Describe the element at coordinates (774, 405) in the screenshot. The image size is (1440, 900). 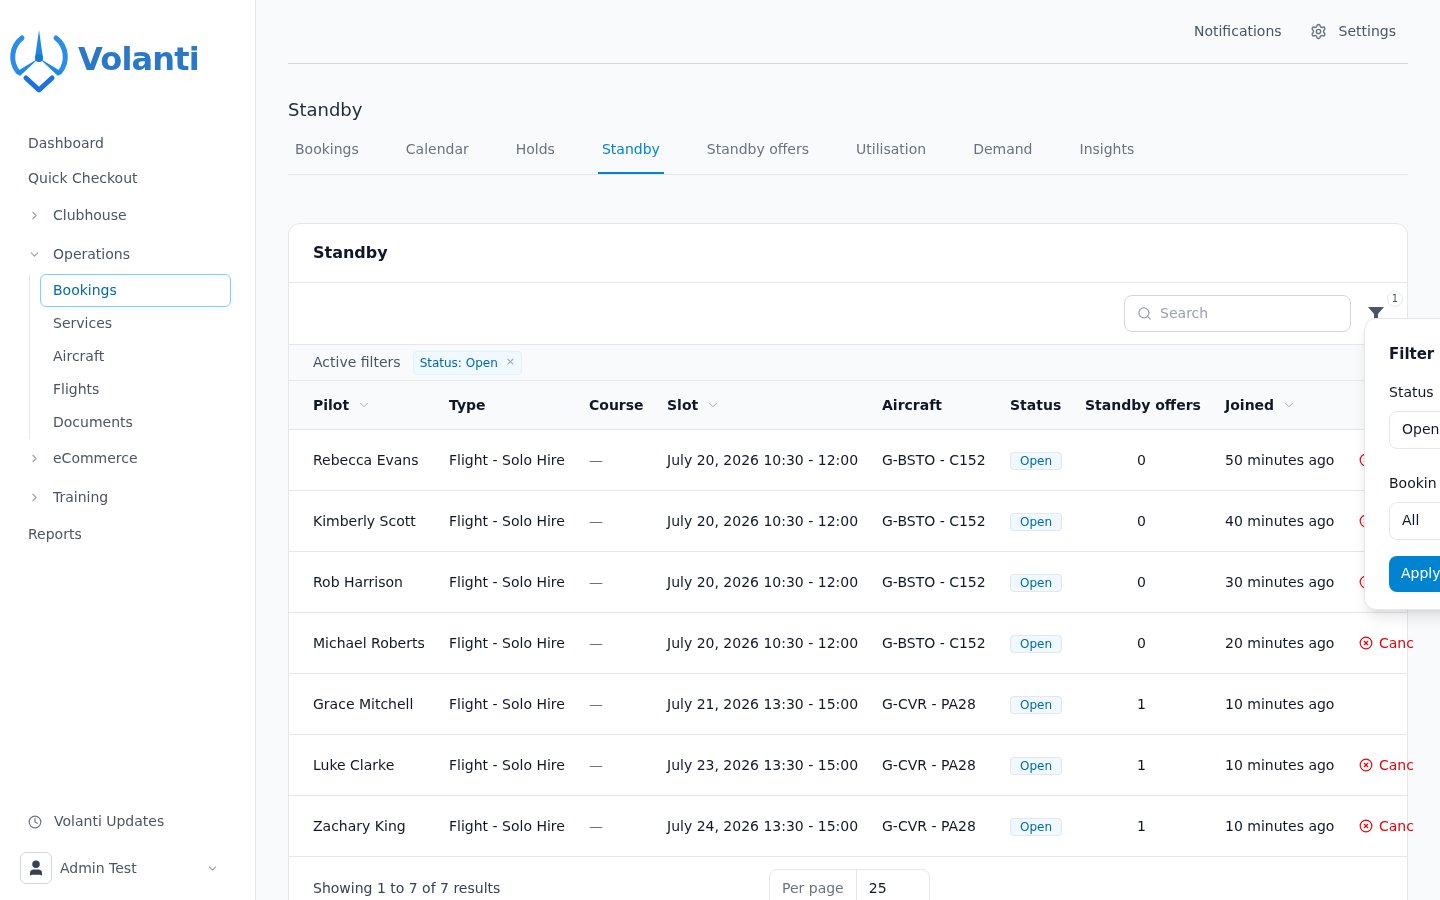
I see `column-header: Slot` at that location.